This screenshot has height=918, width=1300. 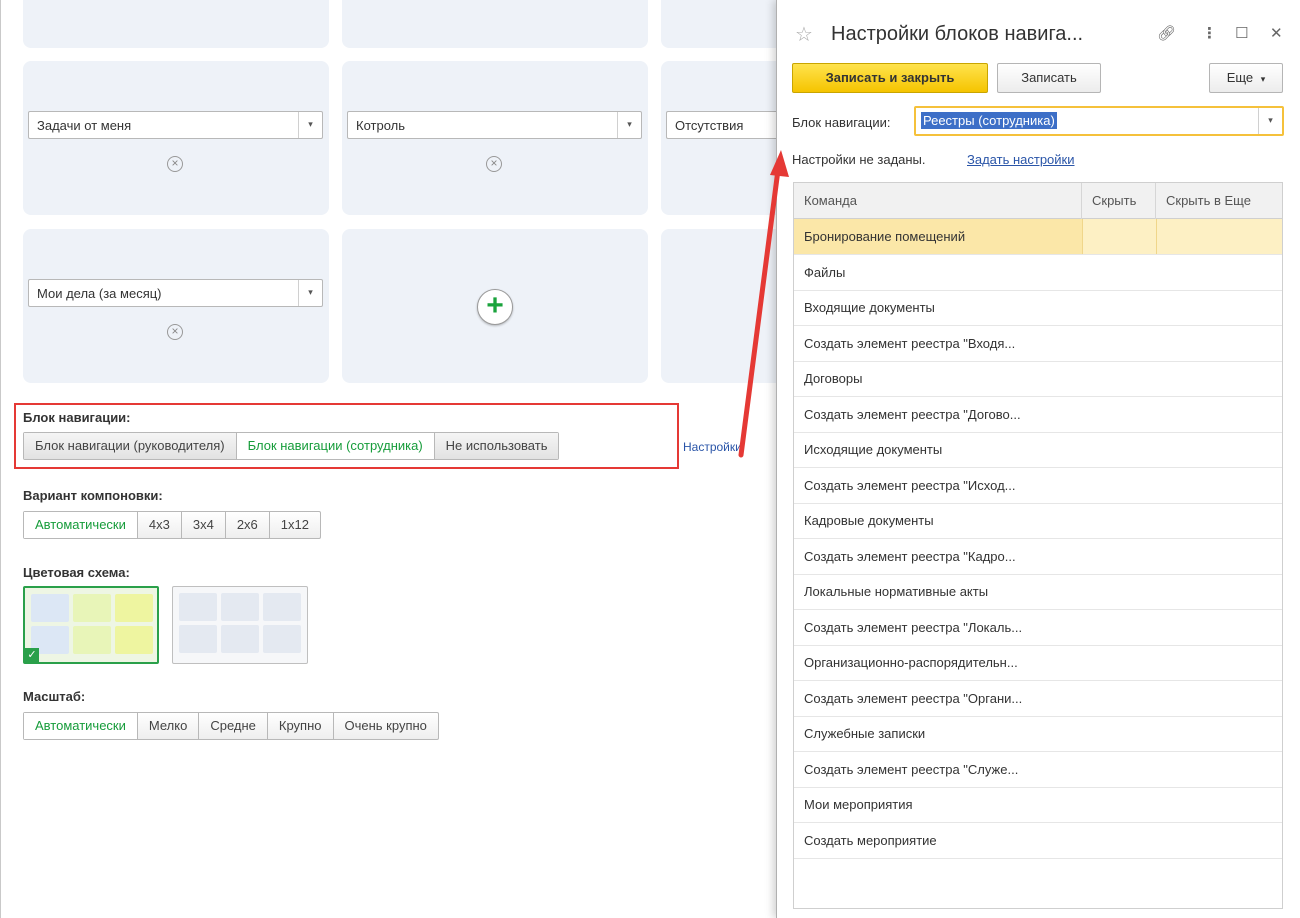 What do you see at coordinates (130, 446) in the screenshot?
I see `nav-block-option-manager: Блок навигации (руководителя)` at bounding box center [130, 446].